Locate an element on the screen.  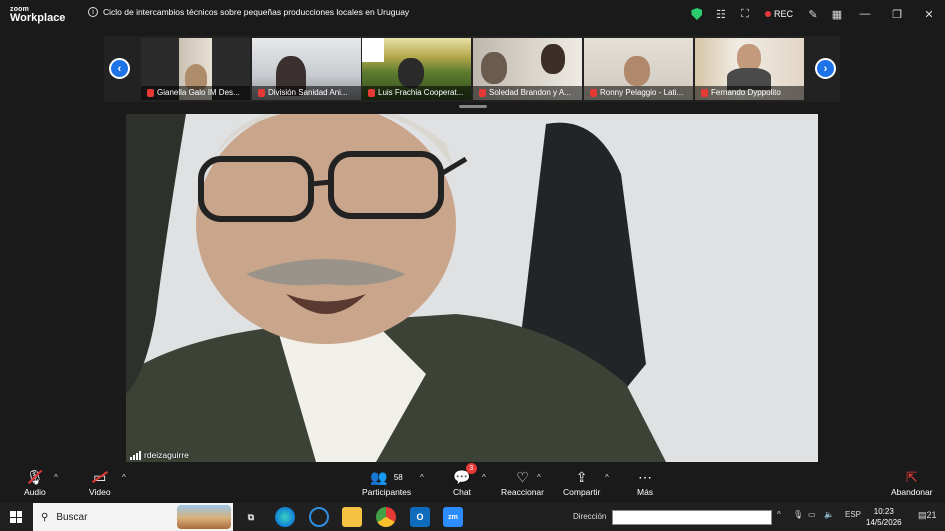
minimize-button: — is located at coordinates (865, 14).